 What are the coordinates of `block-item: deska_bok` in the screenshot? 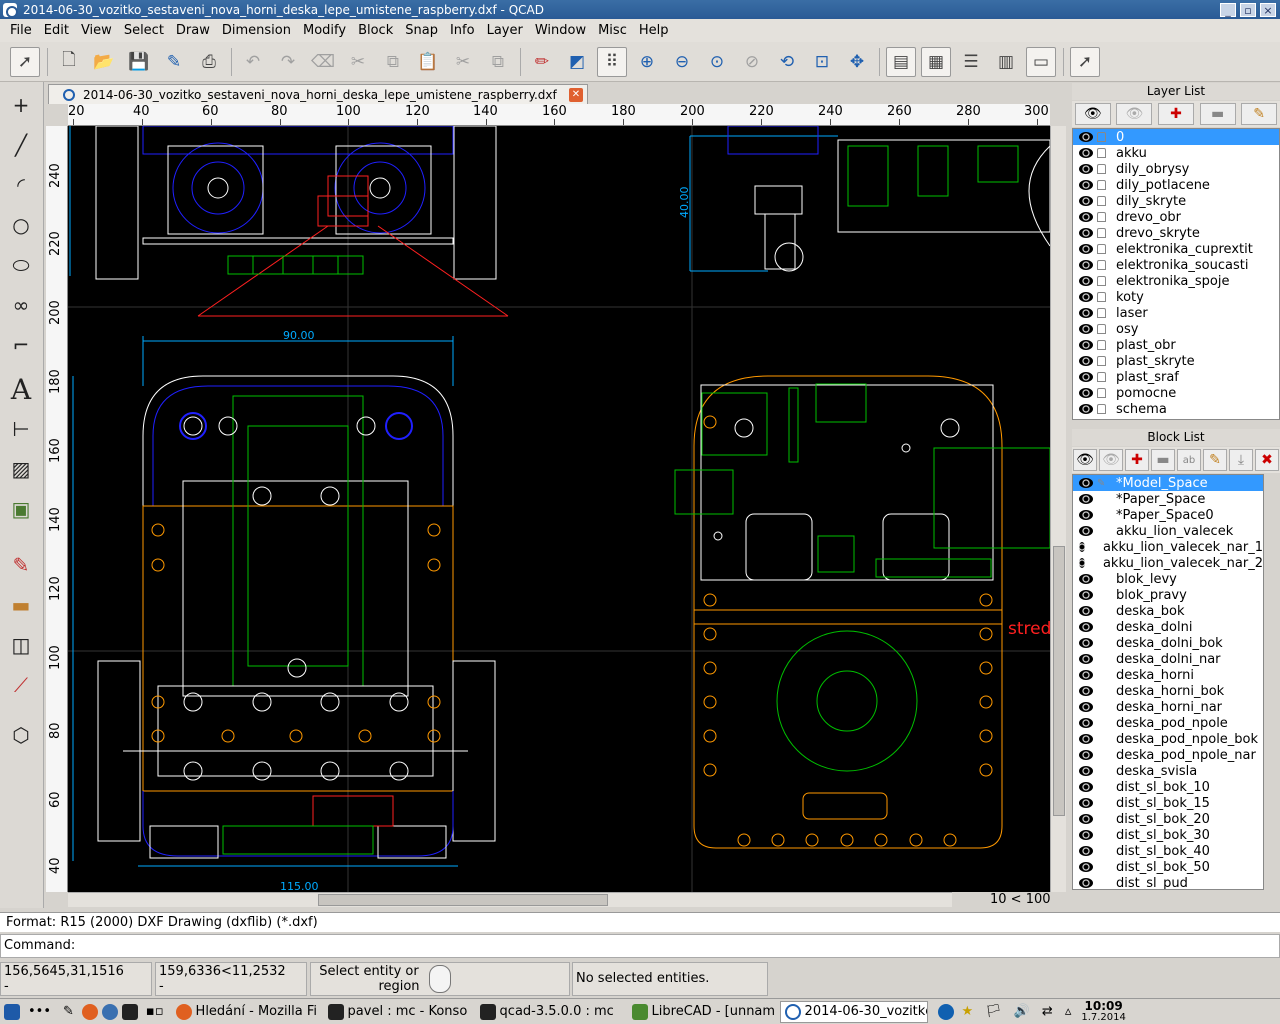 It's located at (1168, 611).